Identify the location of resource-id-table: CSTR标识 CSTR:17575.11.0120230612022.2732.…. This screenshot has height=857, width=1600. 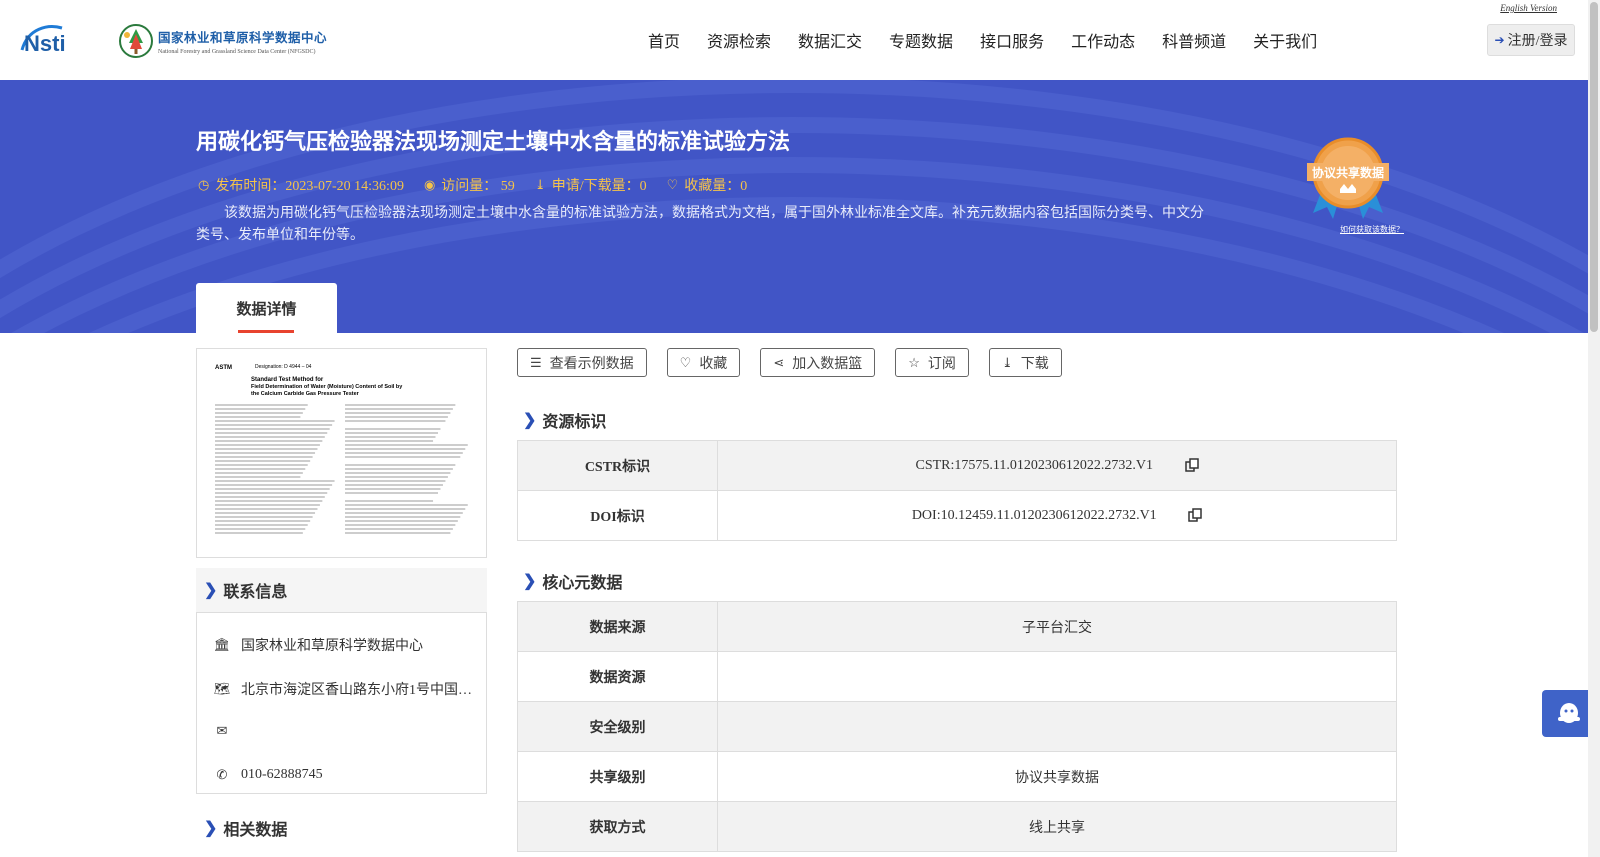
(957, 490).